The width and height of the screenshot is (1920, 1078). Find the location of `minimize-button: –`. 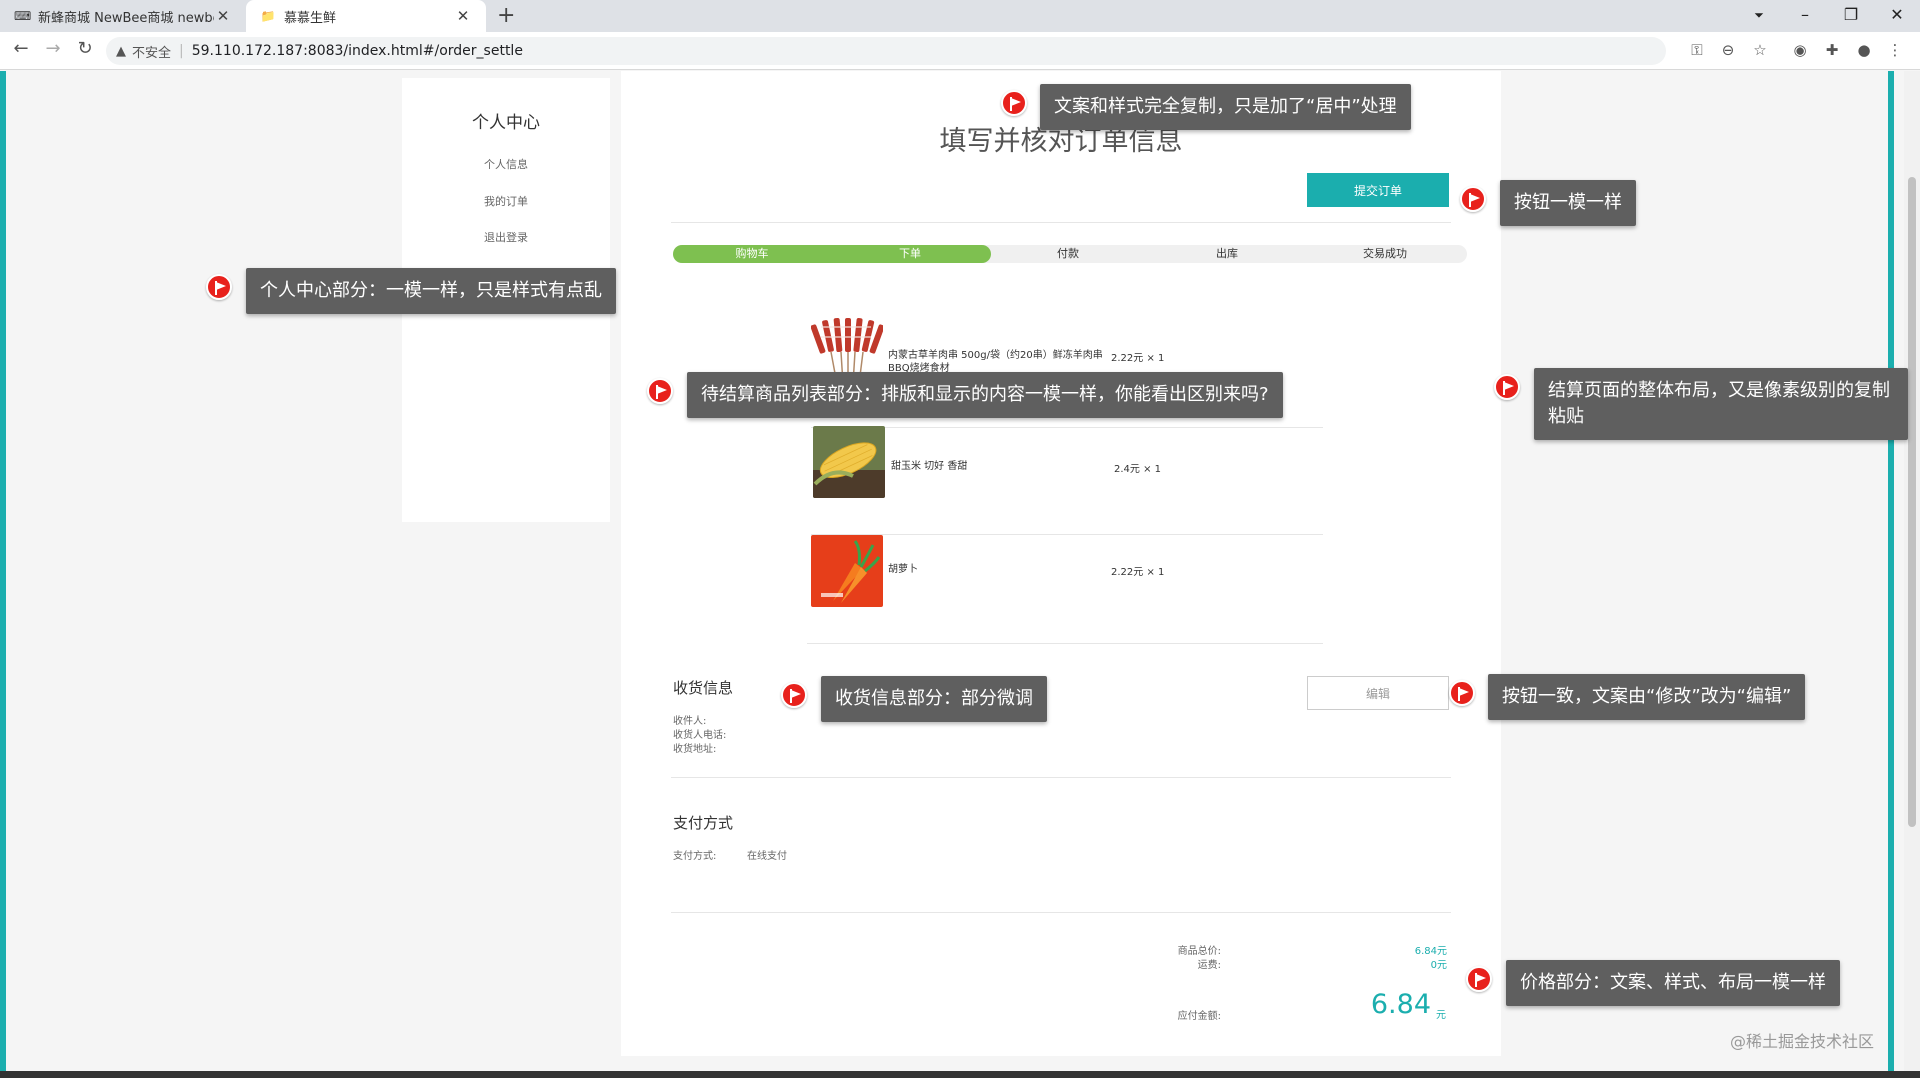

minimize-button: – is located at coordinates (1805, 16).